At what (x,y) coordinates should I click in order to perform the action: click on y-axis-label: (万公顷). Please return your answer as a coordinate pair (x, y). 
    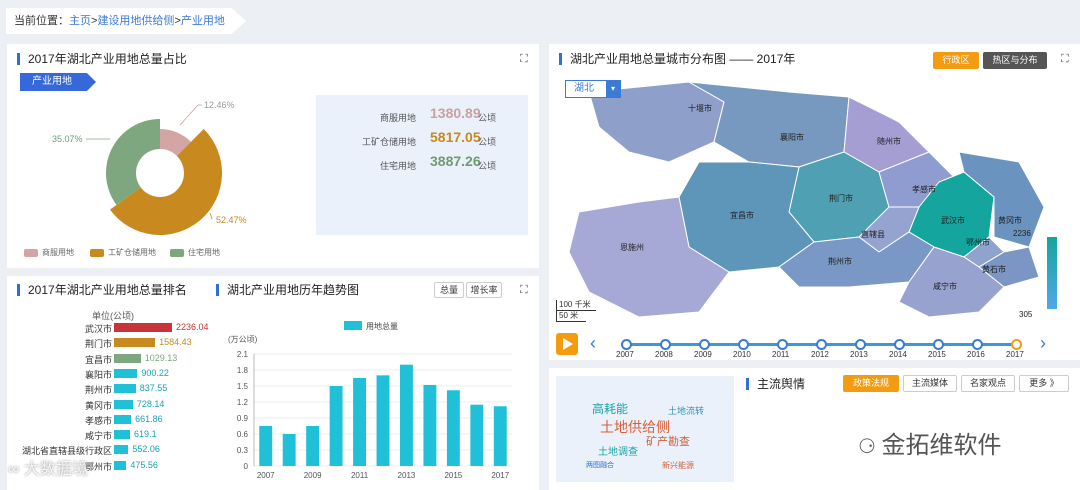
    Looking at the image, I should click on (243, 339).